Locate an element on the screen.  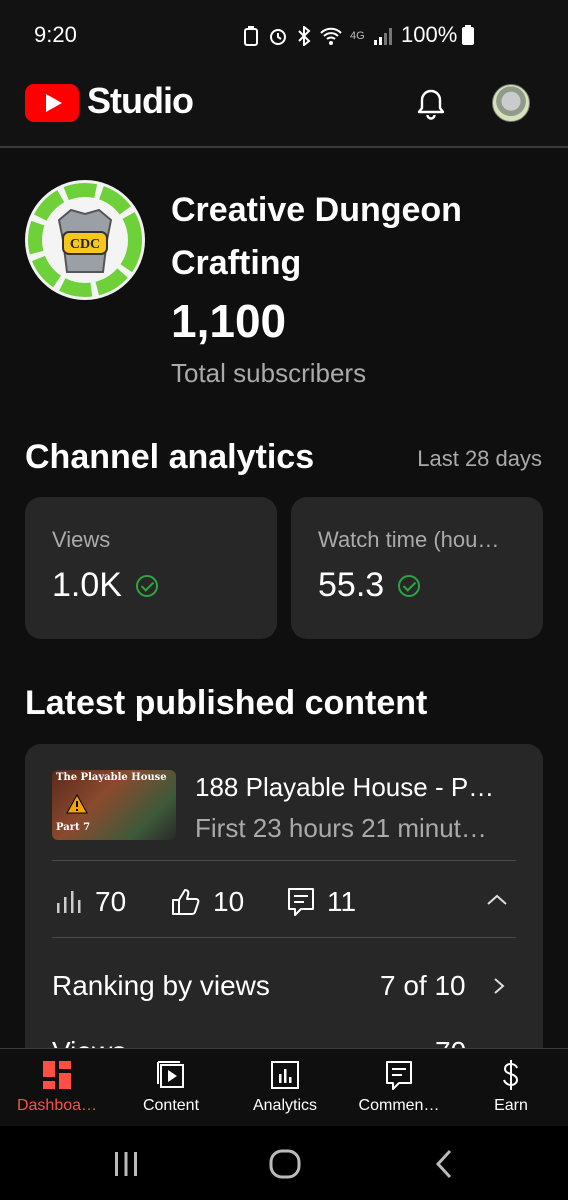
subscriber-count: 1,100 is located at coordinates (229, 321).